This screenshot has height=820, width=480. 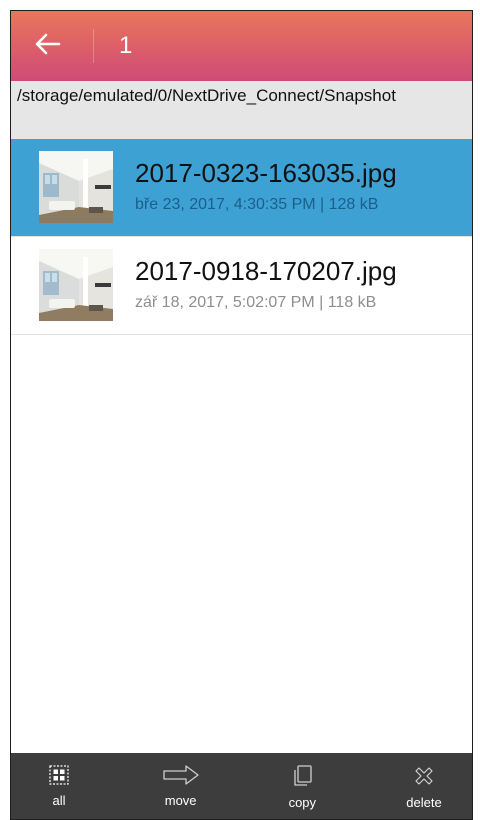 What do you see at coordinates (59, 800) in the screenshot?
I see `select-all-label: all` at bounding box center [59, 800].